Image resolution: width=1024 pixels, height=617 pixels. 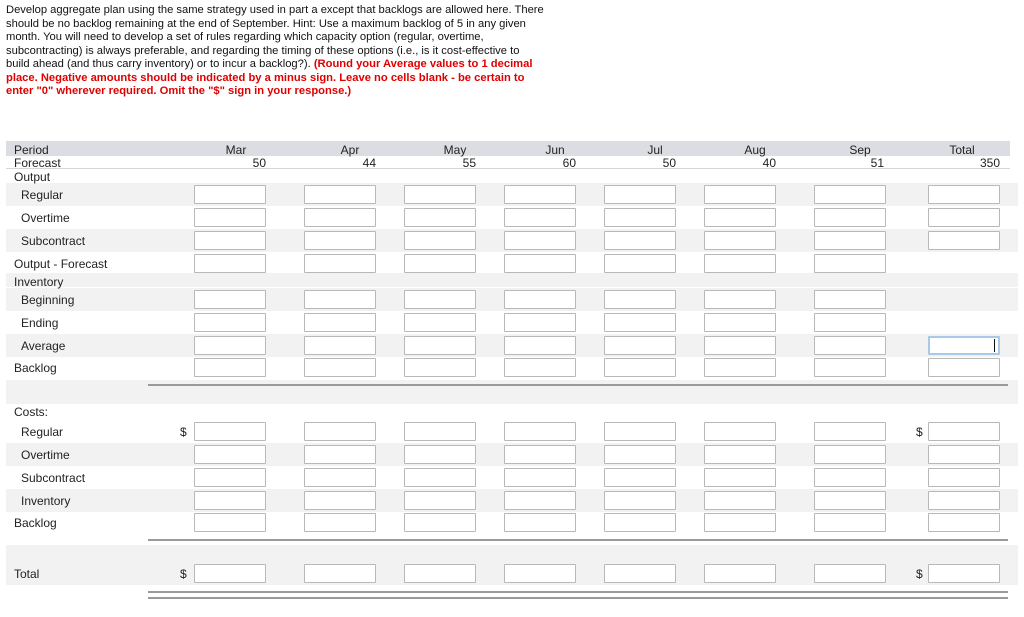 What do you see at coordinates (440, 263) in the screenshot?
I see `output-forecast-may-input` at bounding box center [440, 263].